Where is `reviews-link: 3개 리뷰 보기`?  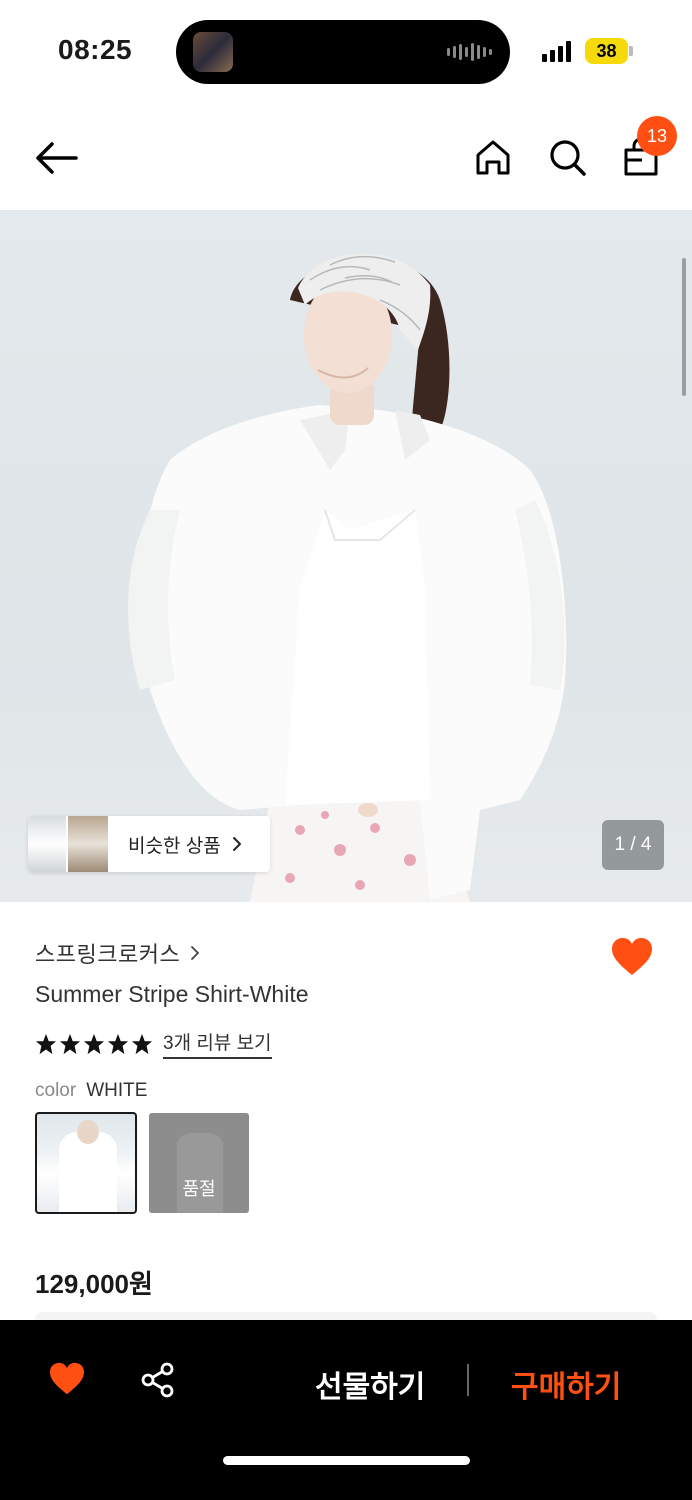
reviews-link: 3개 리뷰 보기 is located at coordinates (217, 1043).